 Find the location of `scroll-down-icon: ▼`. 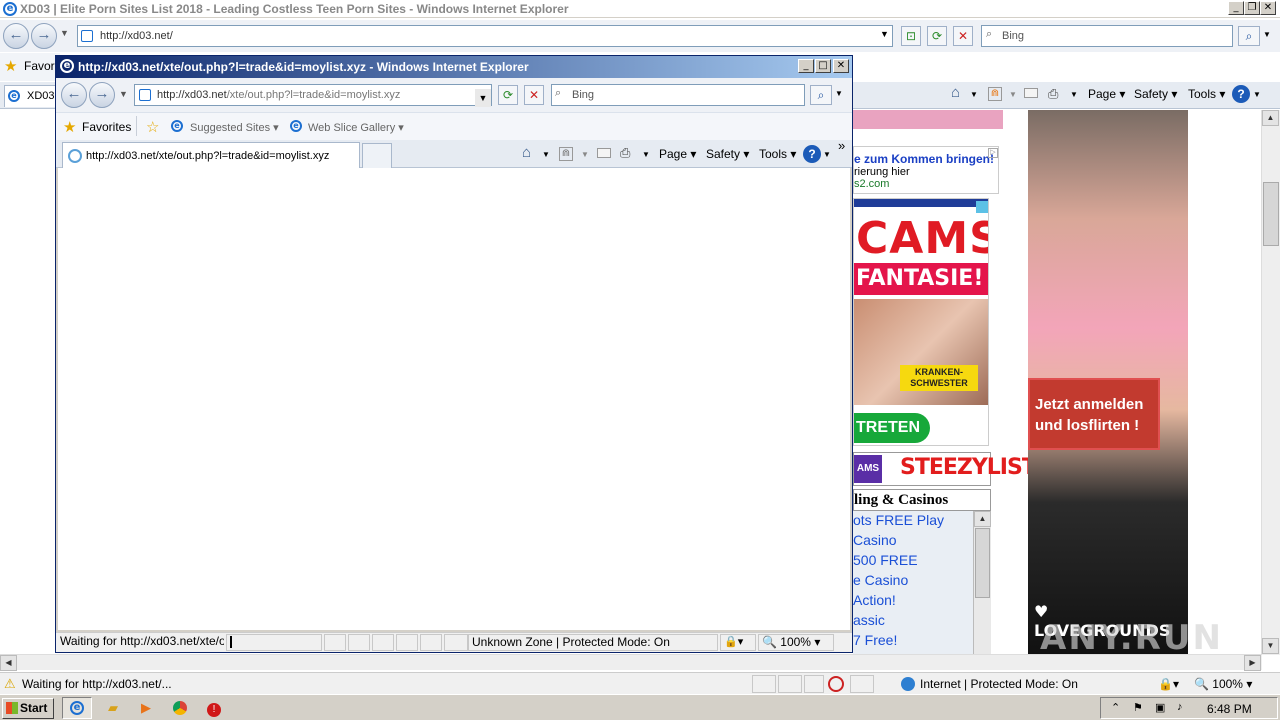

scroll-down-icon: ▼ is located at coordinates (1270, 646).